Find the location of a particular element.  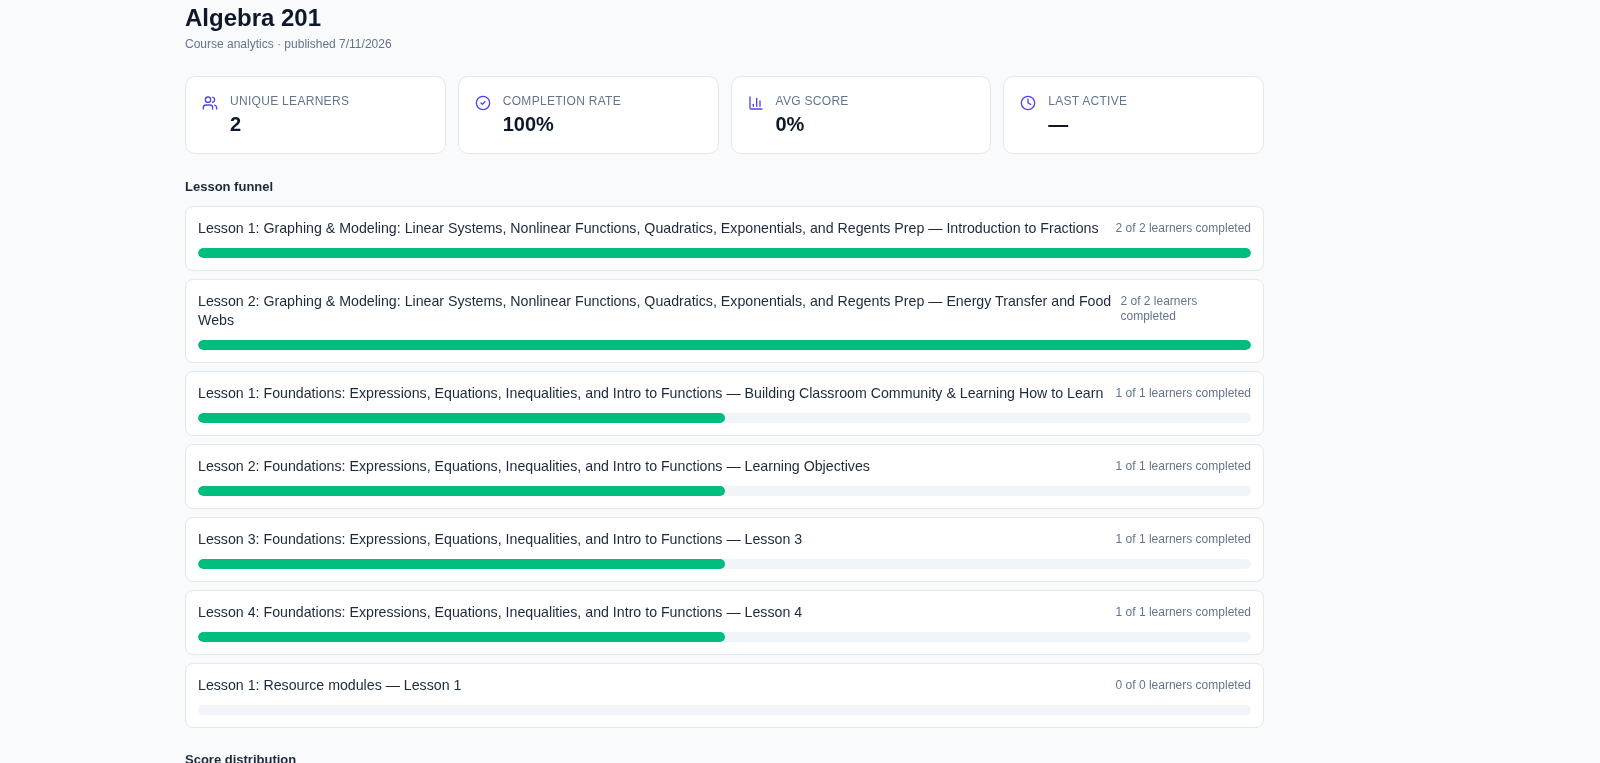

stat-value: 100% is located at coordinates (528, 124).